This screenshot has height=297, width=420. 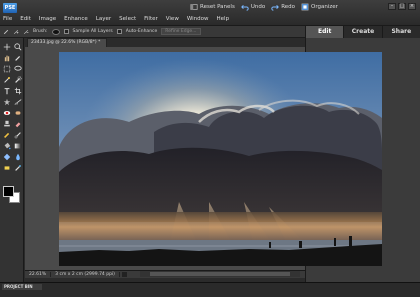 What do you see at coordinates (6, 32) in the screenshot?
I see `brush-tool-icon` at bounding box center [6, 32].